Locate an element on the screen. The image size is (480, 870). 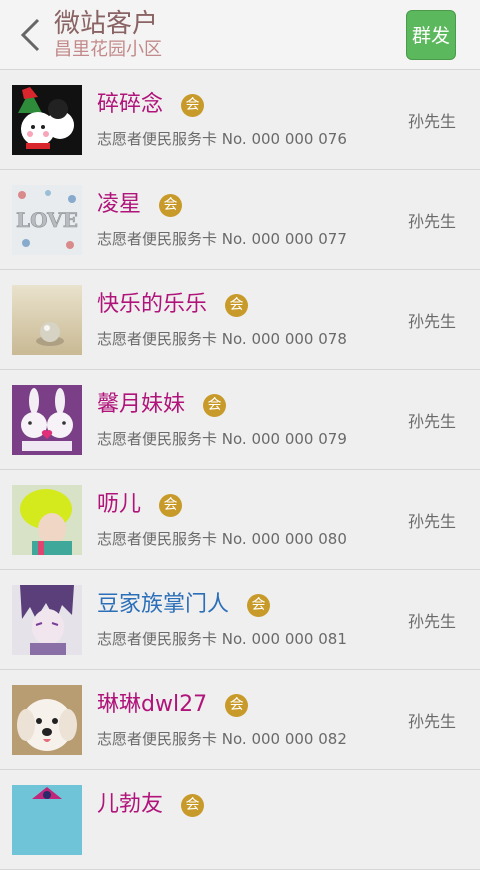
list-item: 豆家族掌门人 会 志愿者便民服务卡 No. 000 000 081 孙先生 is located at coordinates (240, 620).